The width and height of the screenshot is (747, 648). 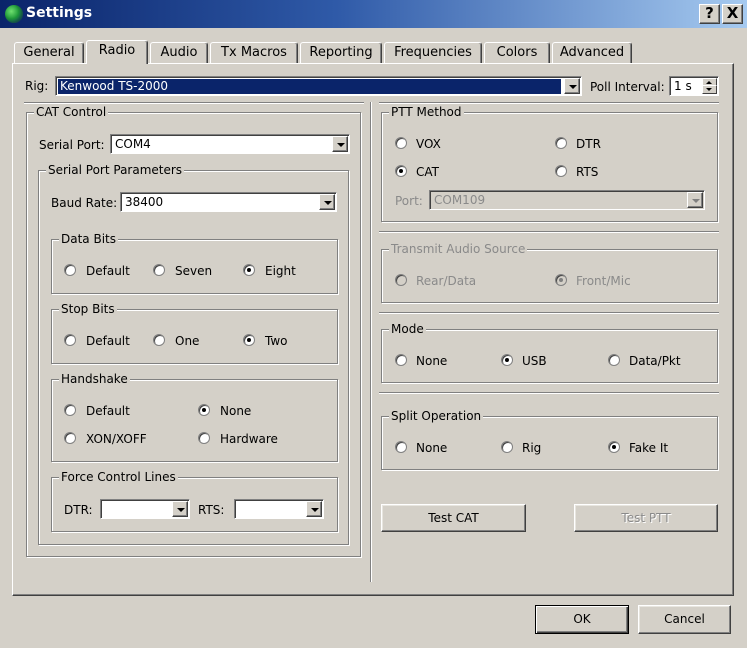 What do you see at coordinates (94, 379) in the screenshot?
I see `handshake-title: Handshake` at bounding box center [94, 379].